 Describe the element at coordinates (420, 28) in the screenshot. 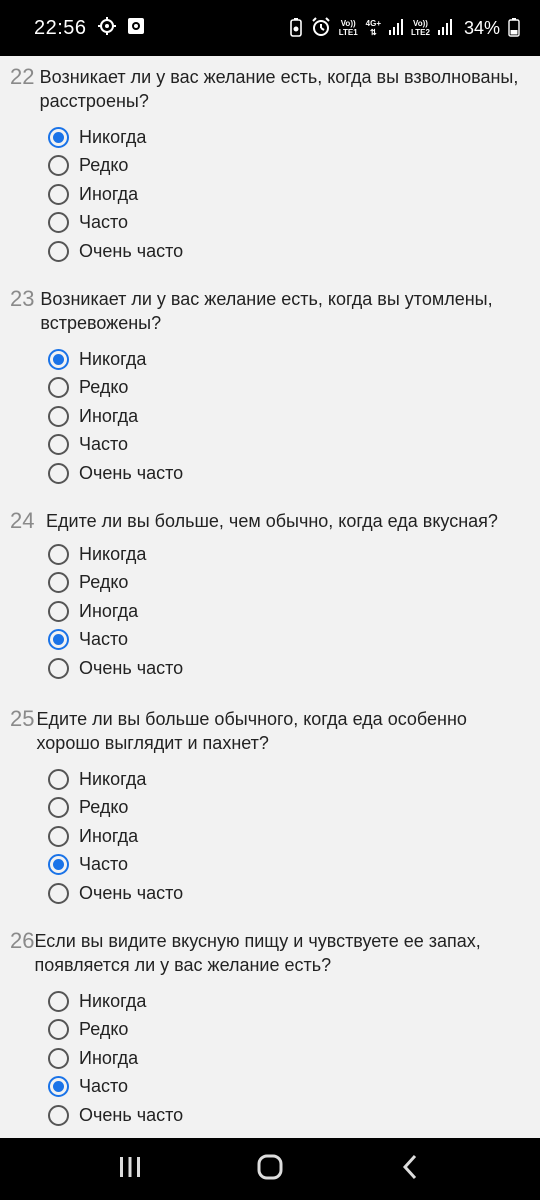

I see `sim2-indicator: Vo)) LTE2` at that location.